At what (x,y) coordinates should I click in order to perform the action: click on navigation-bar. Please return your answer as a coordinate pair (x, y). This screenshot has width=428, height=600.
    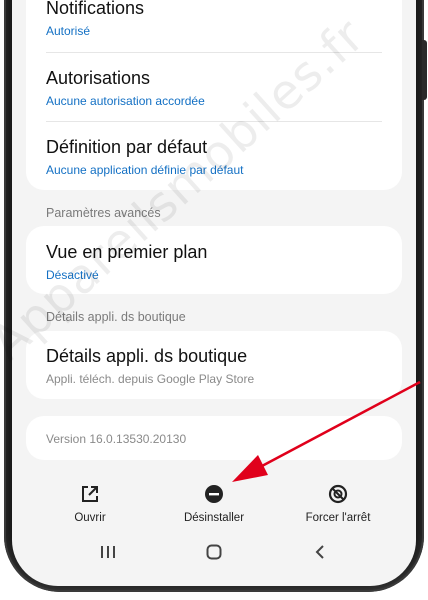
    Looking at the image, I should click on (214, 552).